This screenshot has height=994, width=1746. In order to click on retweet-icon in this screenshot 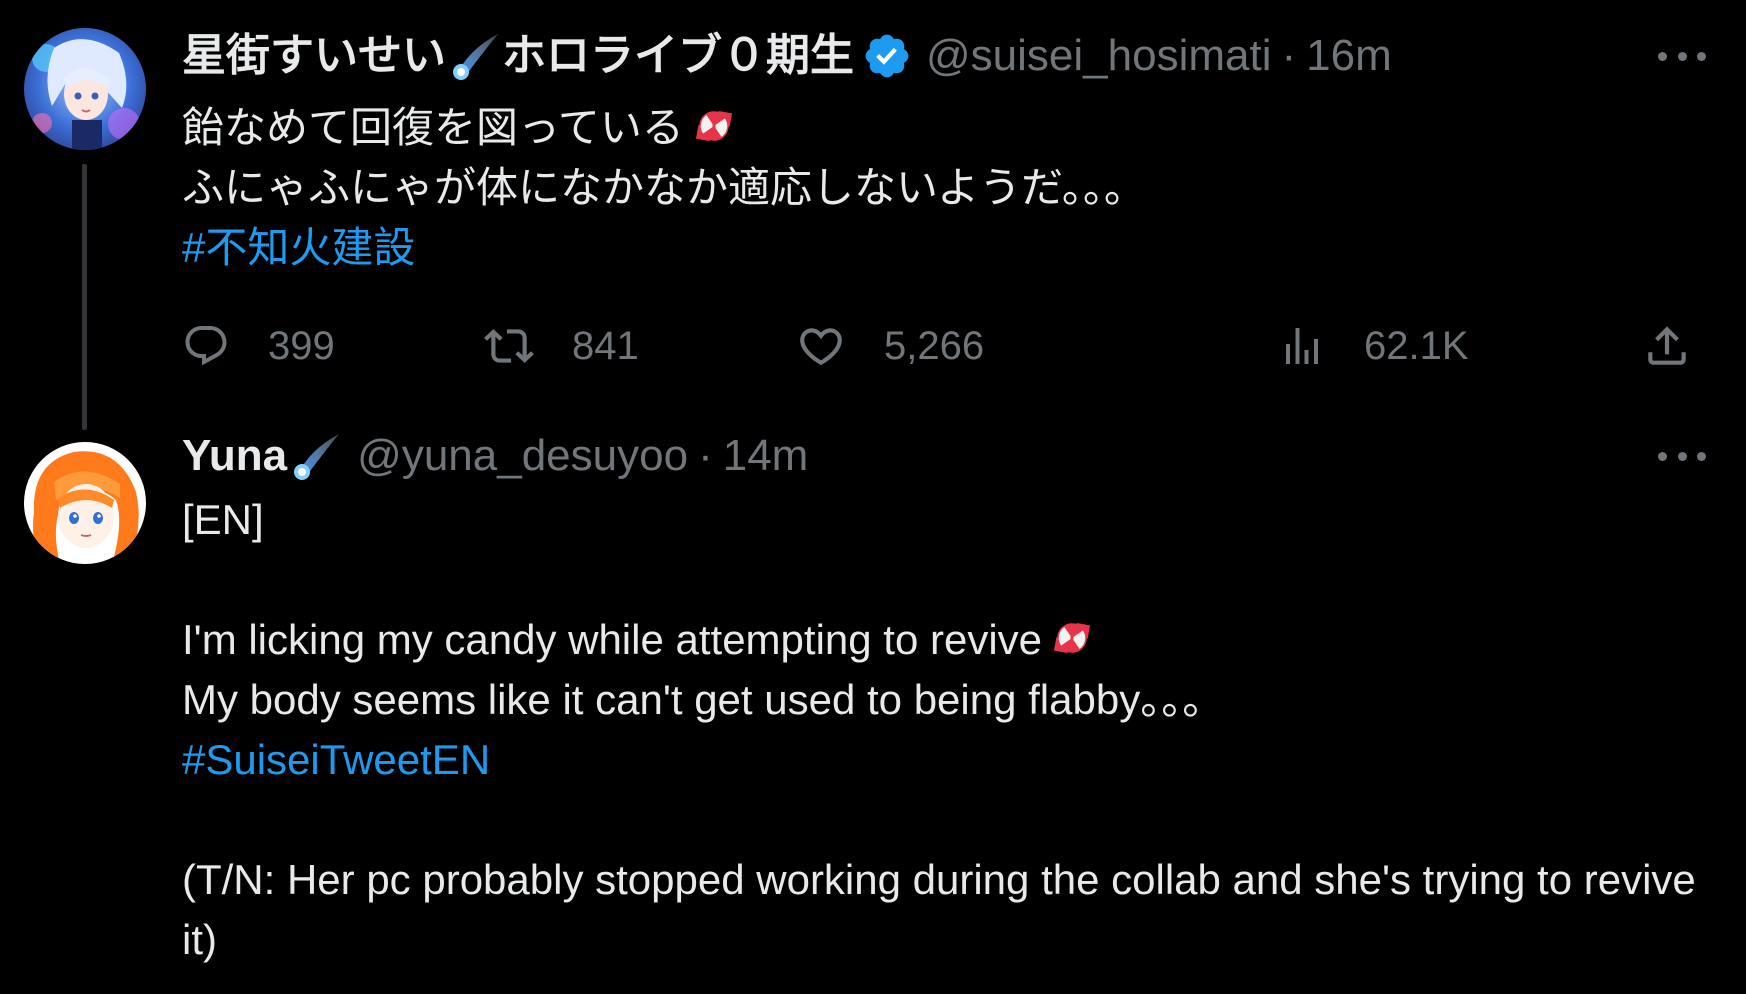, I will do `click(509, 346)`.